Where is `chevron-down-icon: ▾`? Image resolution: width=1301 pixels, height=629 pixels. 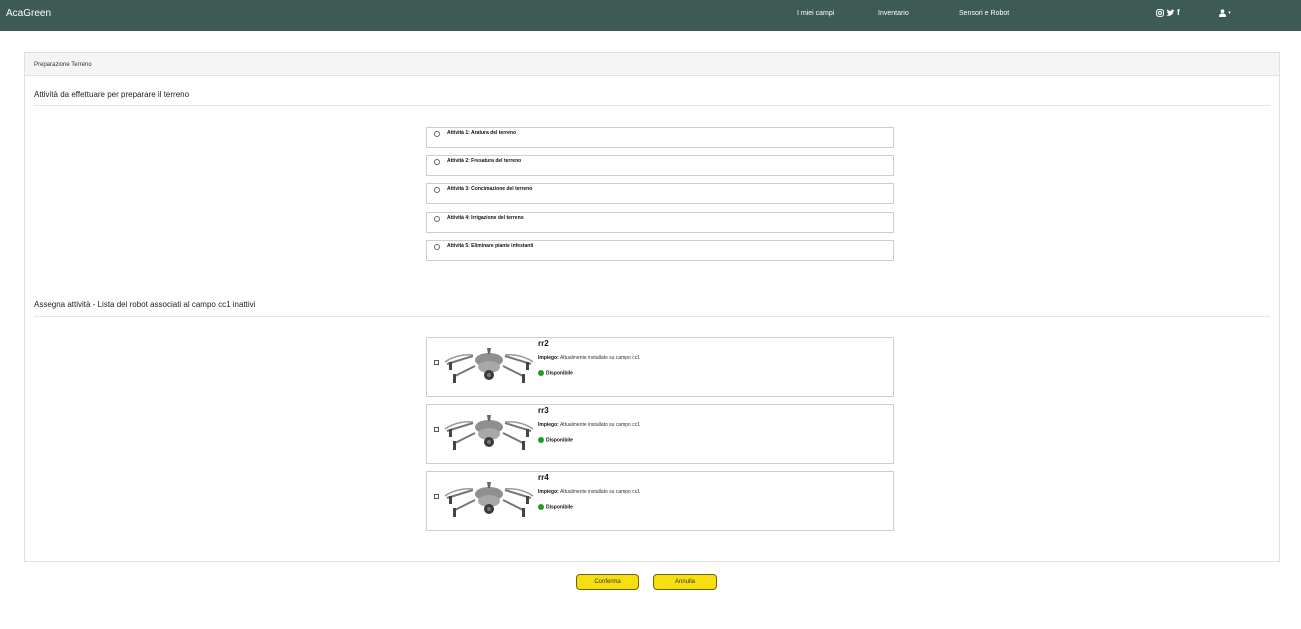 chevron-down-icon: ▾ is located at coordinates (1229, 13).